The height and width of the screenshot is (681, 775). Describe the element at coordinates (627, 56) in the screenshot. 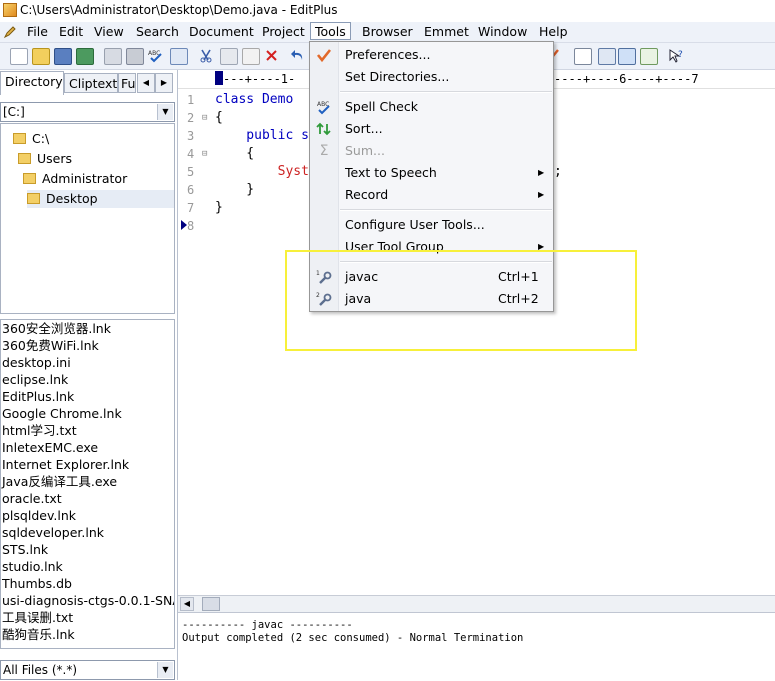

I see `line-number-icon` at that location.